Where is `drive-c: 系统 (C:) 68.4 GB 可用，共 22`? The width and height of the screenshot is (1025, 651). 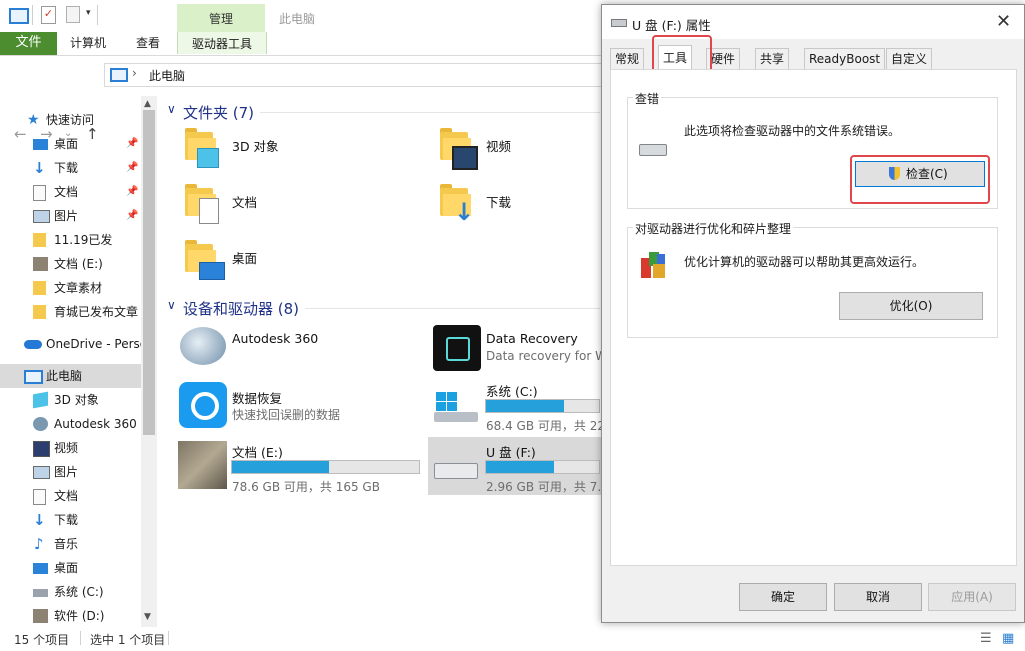
drive-c: 系统 (C:) 68.4 GB 可用，共 22 is located at coordinates (518, 406).